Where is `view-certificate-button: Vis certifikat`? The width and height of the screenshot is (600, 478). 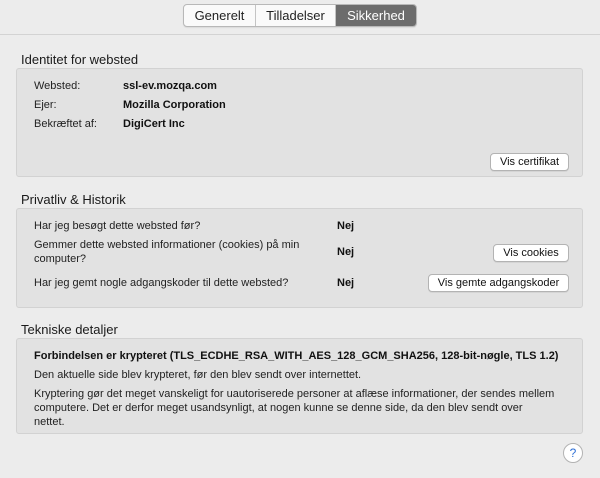
view-certificate-button: Vis certifikat is located at coordinates (529, 162).